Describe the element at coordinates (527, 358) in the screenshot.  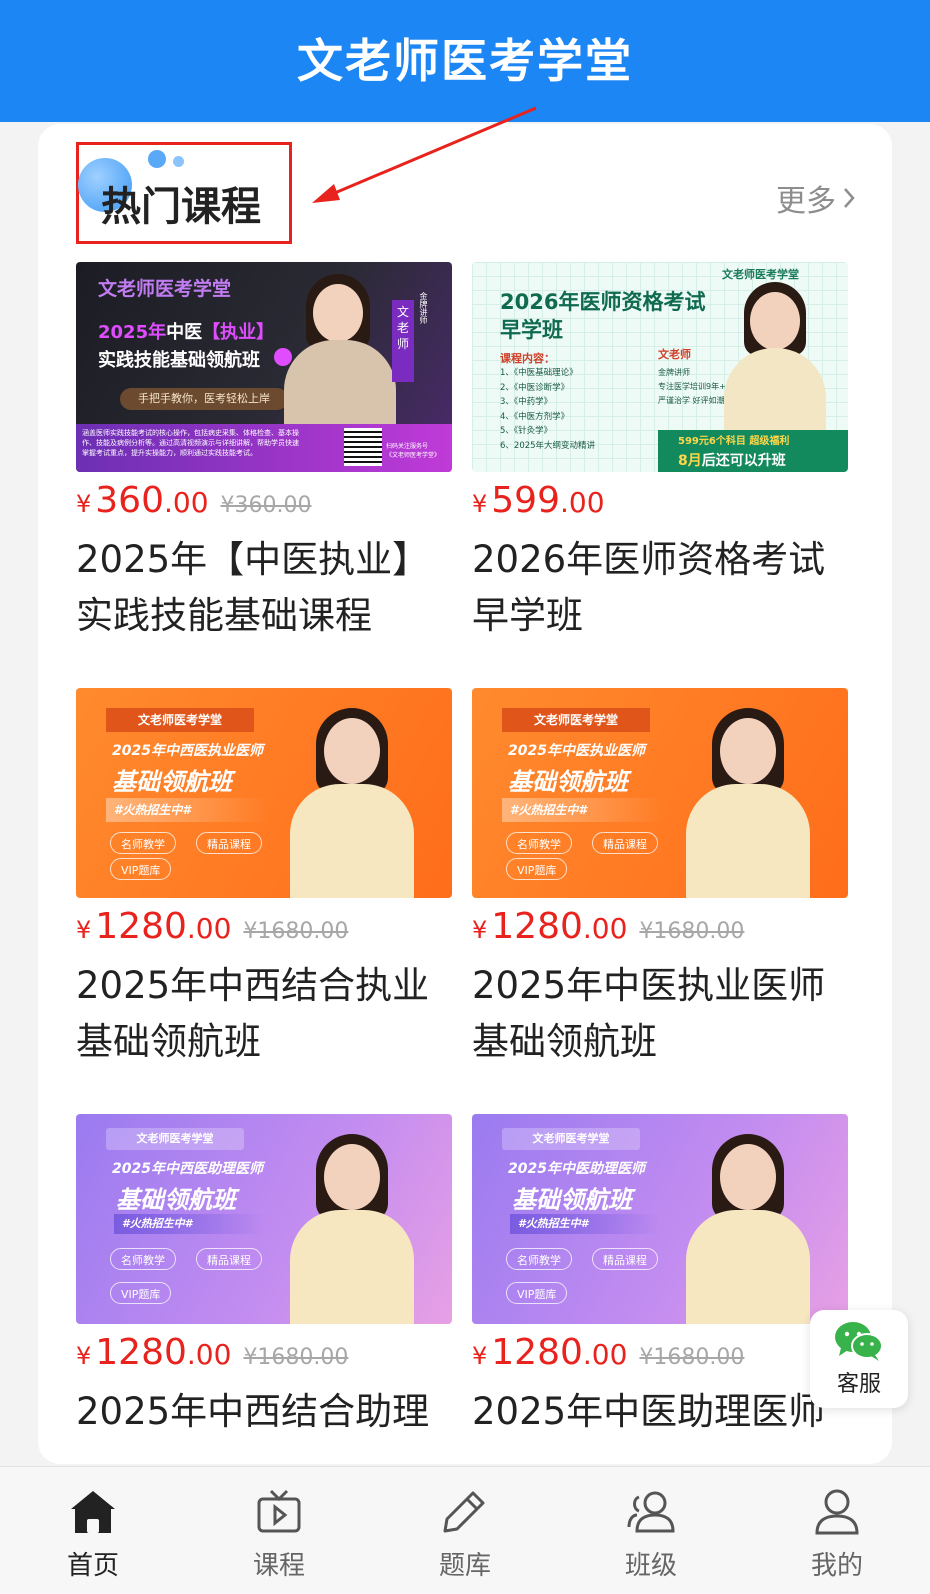
I see `thumb-content-label: 课程内容：` at that location.